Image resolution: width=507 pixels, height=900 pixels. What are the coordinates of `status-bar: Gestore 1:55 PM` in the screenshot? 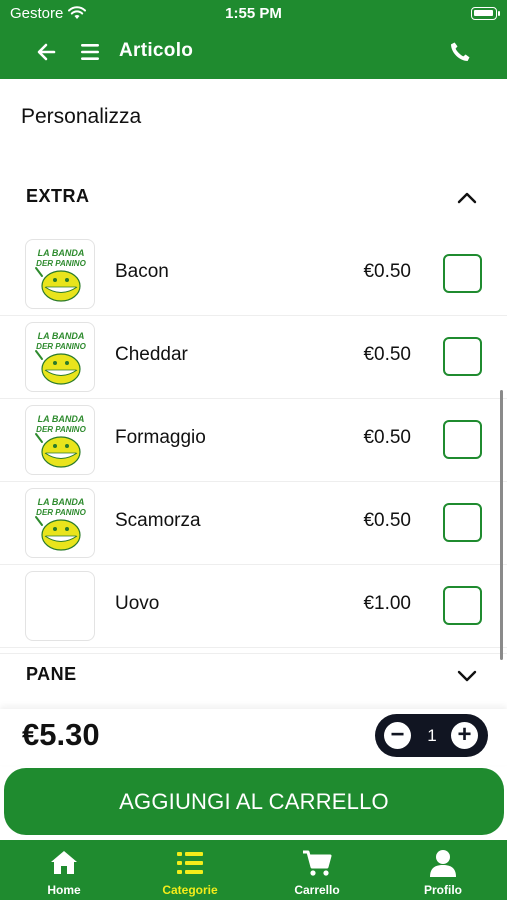 It's located at (253, 14).